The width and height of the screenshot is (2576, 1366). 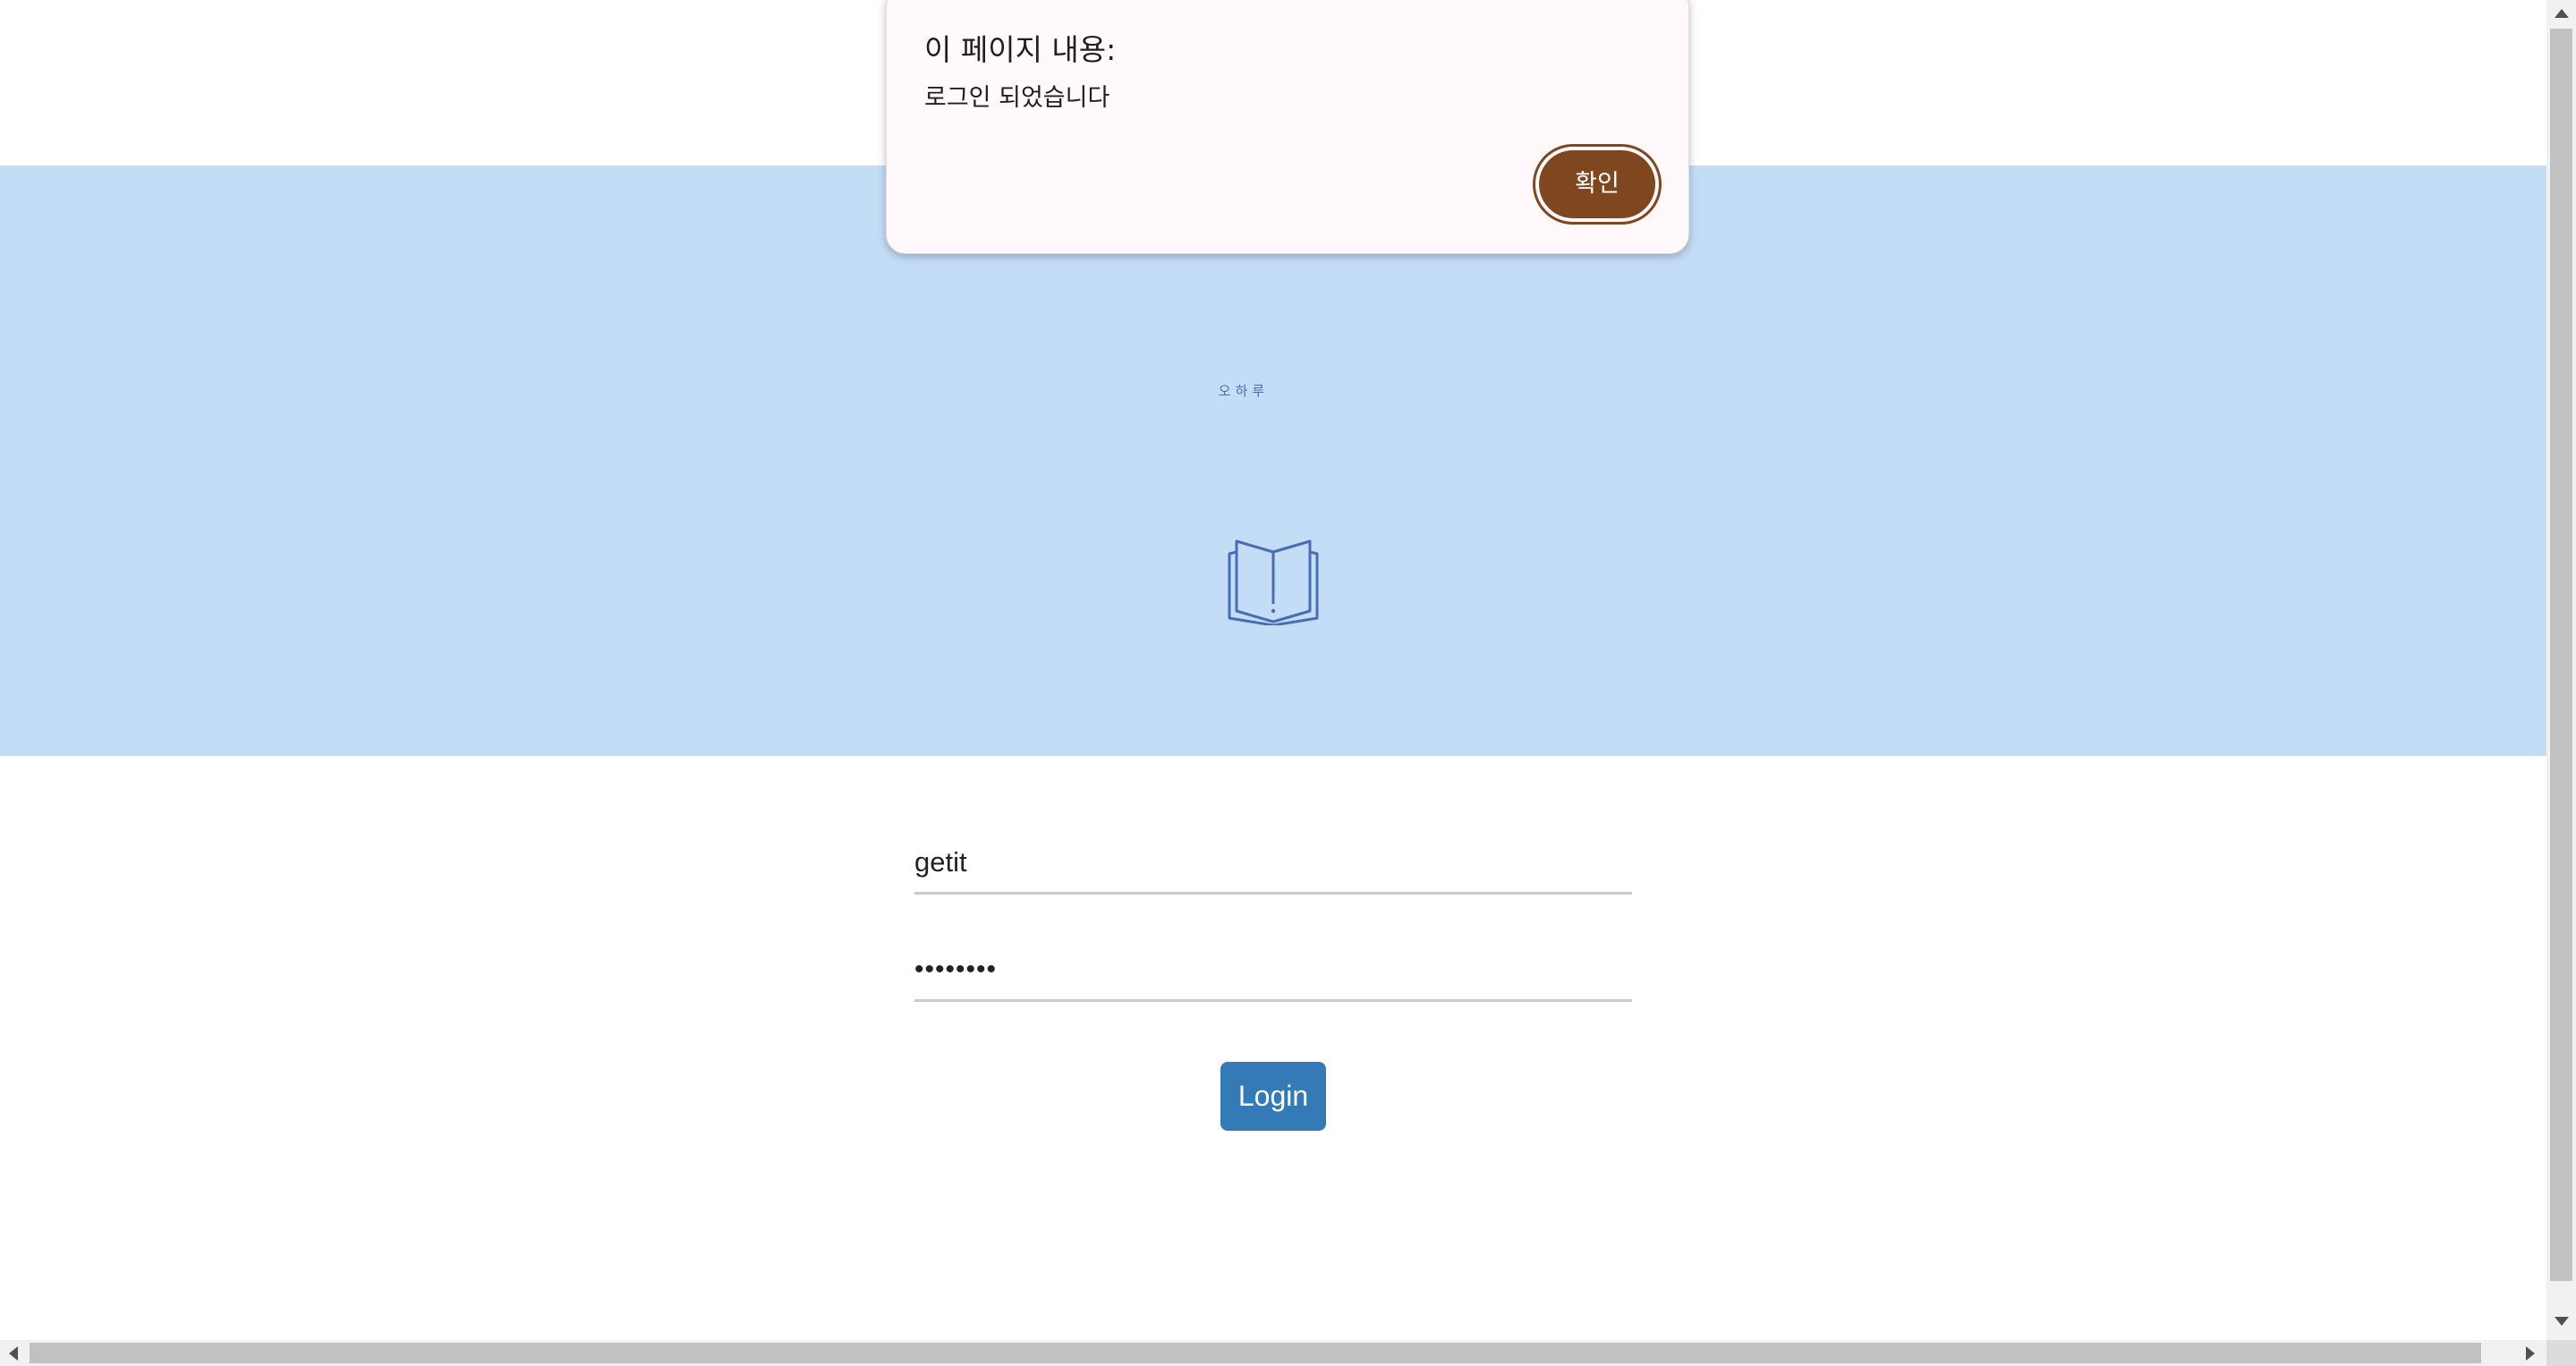 What do you see at coordinates (1287, 127) in the screenshot?
I see `alert-dialog: 이 페이지 내용: 로그인 되었습니다 확인` at bounding box center [1287, 127].